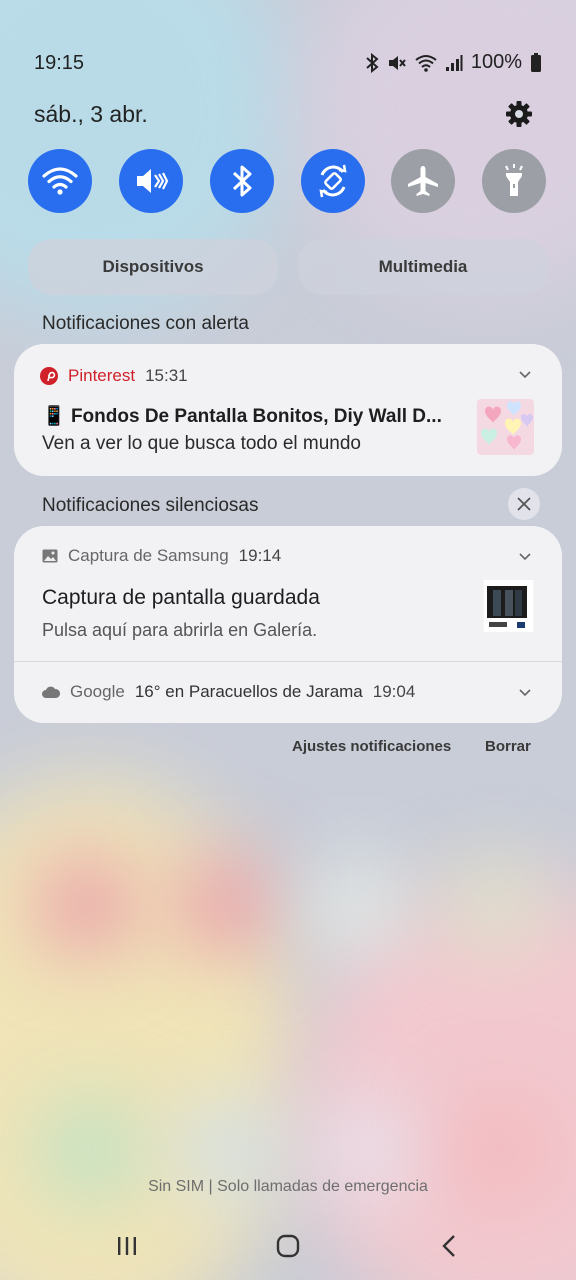 The image size is (576, 1280). What do you see at coordinates (260, 555) in the screenshot?
I see `notification-time: 19:14` at bounding box center [260, 555].